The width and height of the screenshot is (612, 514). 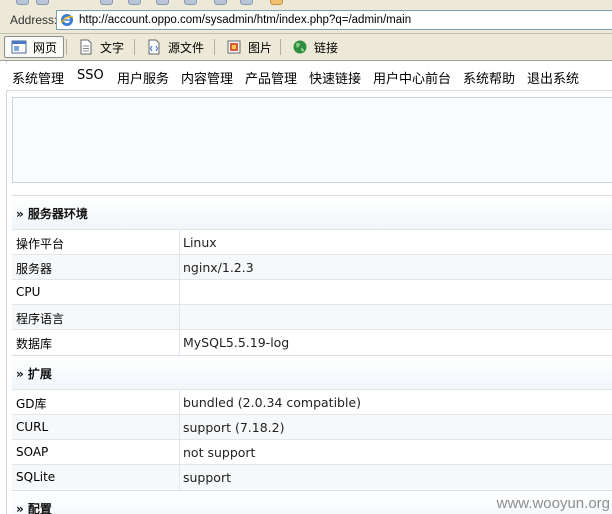 I want to click on table-row: CURL support (7.18.2), so click(x=312, y=427).